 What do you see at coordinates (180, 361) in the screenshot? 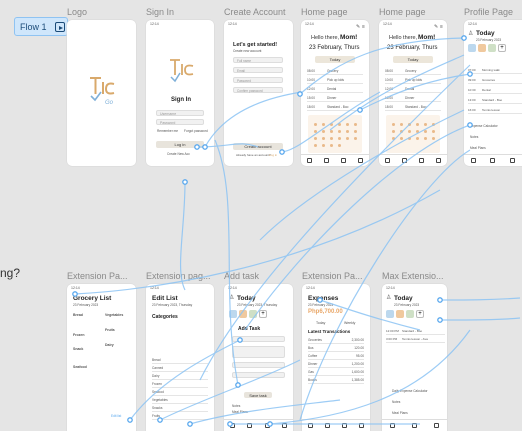
I see `category-row: Bread` at bounding box center [180, 361].